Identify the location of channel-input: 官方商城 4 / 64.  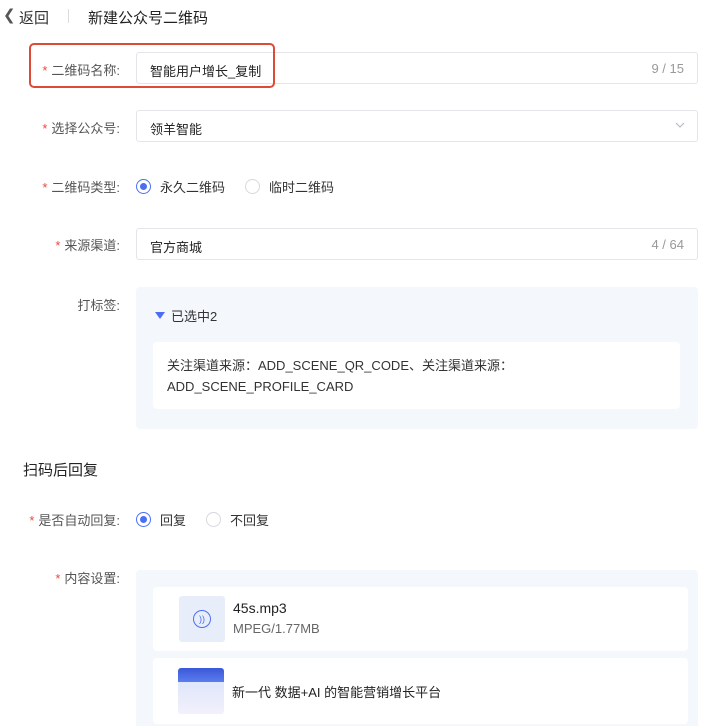
(417, 244).